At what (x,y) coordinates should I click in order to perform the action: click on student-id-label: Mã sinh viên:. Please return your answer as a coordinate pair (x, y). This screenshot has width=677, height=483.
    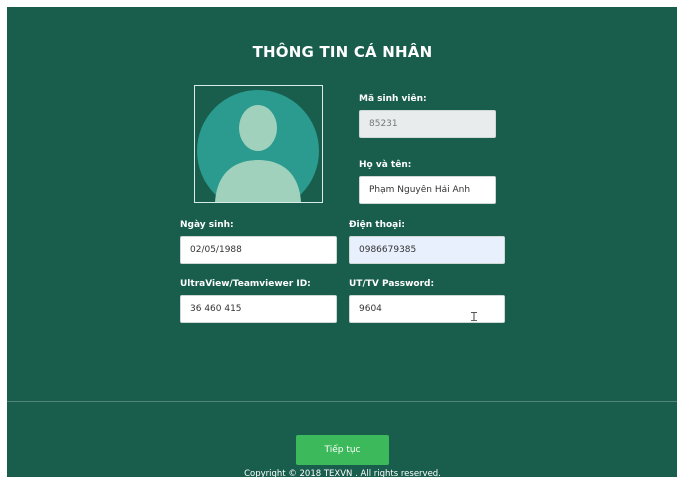
    Looking at the image, I should click on (393, 99).